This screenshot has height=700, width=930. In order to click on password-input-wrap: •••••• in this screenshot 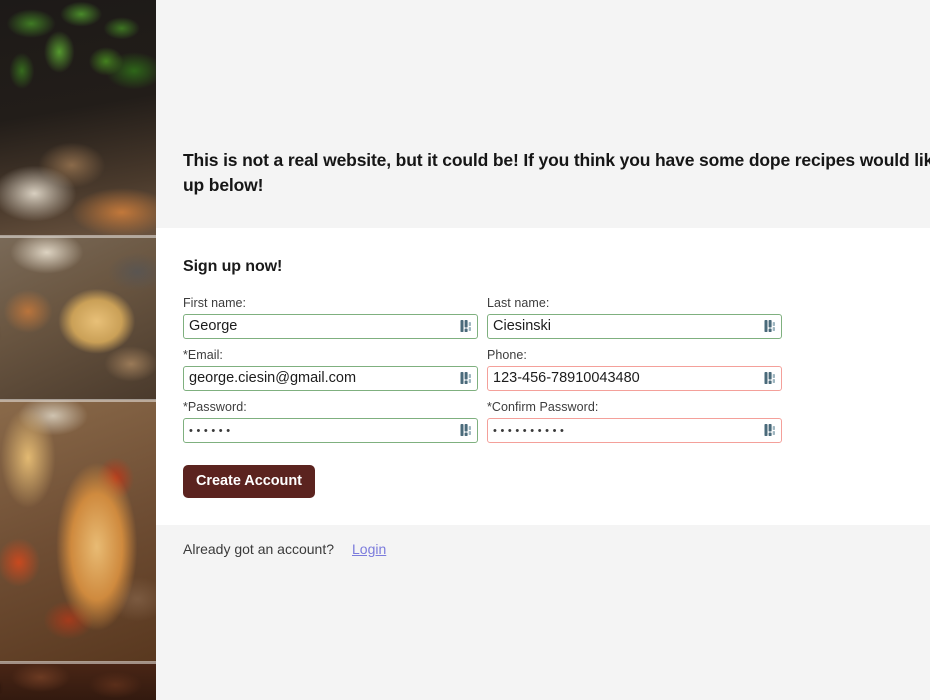, I will do `click(330, 430)`.